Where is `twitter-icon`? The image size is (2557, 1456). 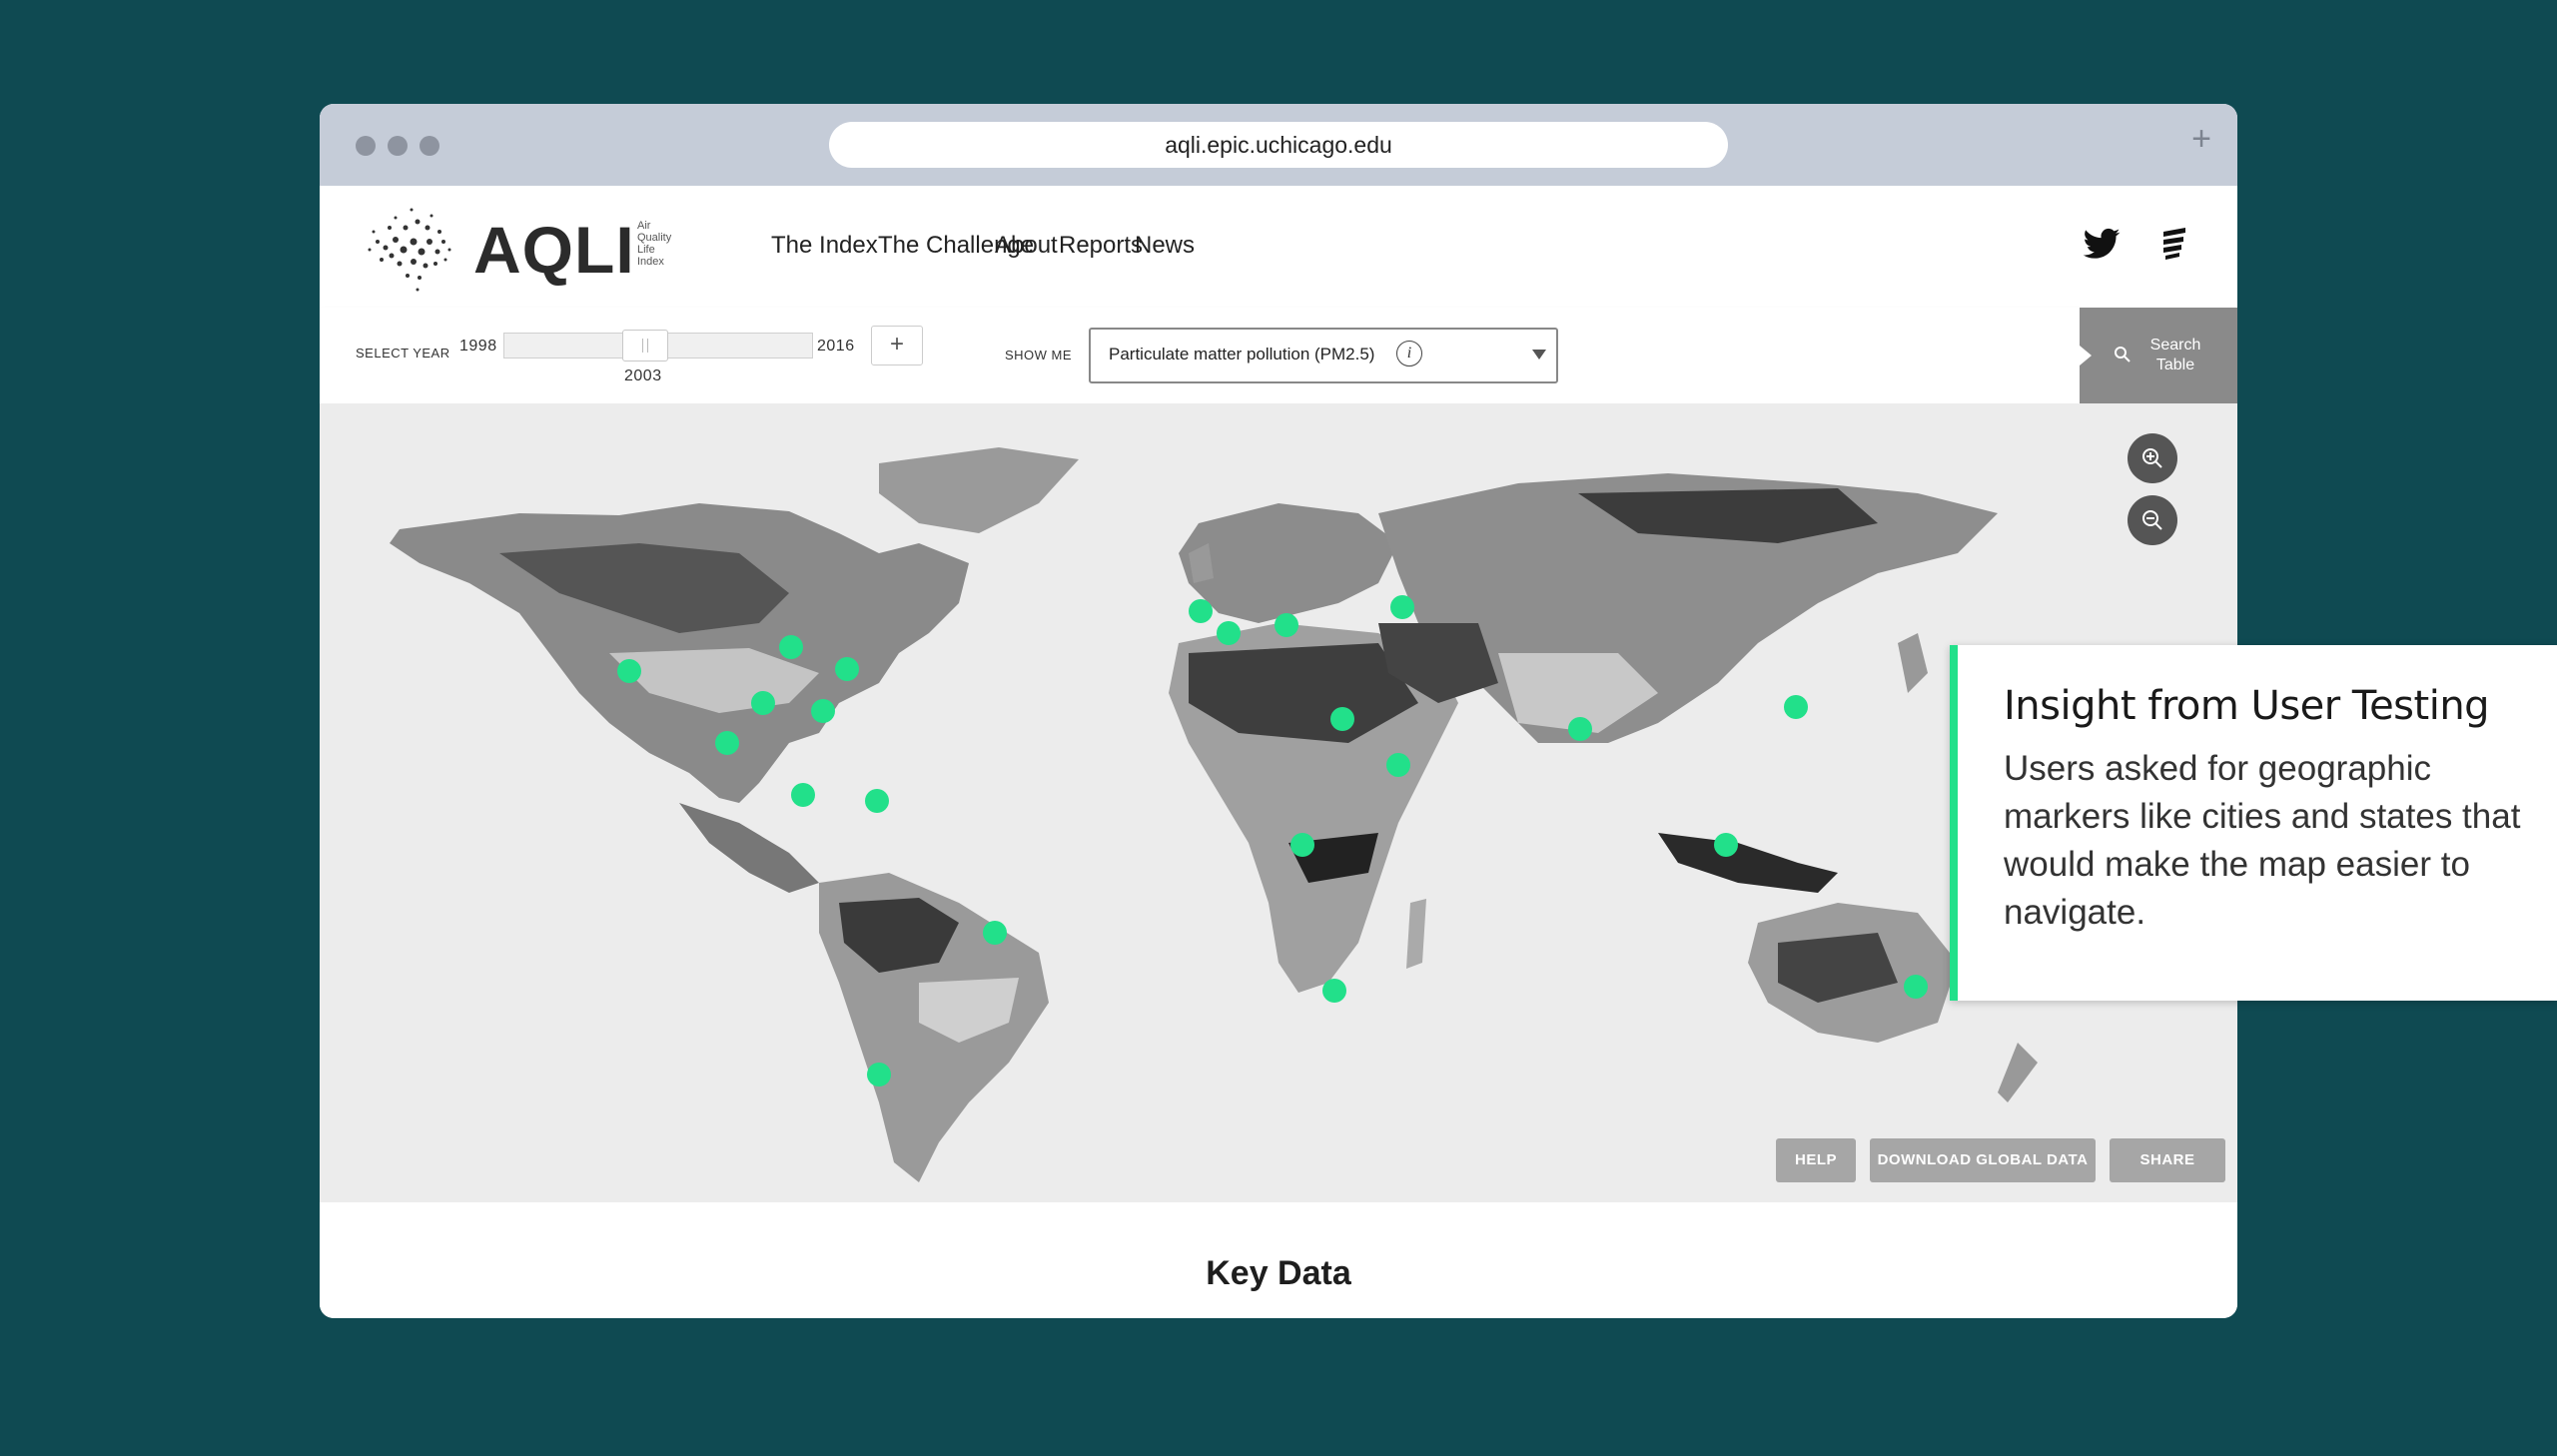
twitter-icon is located at coordinates (2102, 244).